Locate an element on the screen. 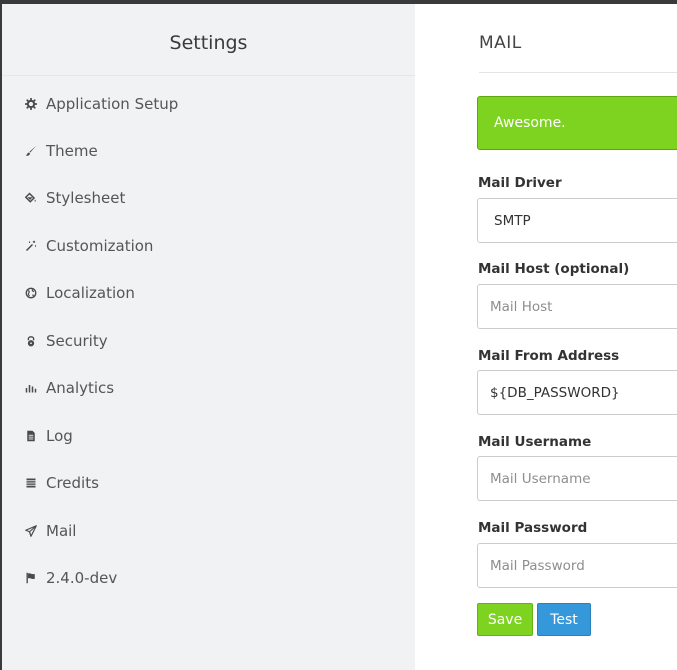 The image size is (677, 670). lock-icon is located at coordinates (31, 341).